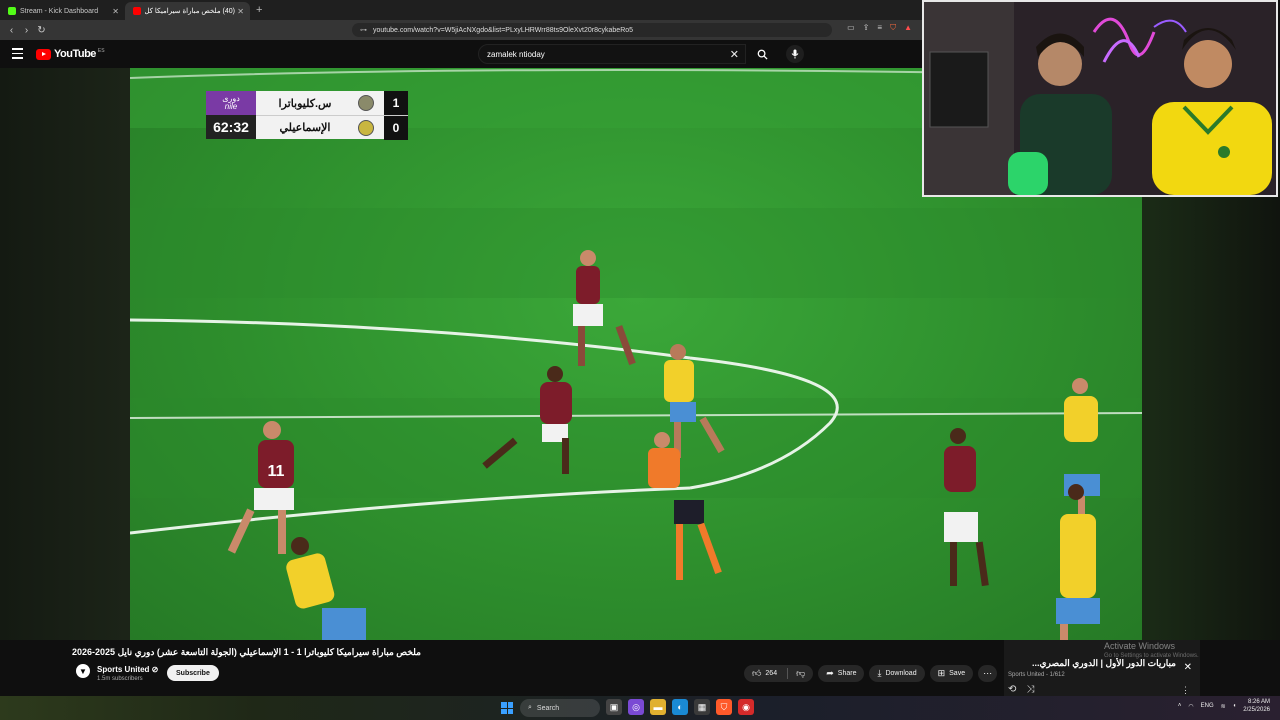 This screenshot has width=1280, height=720. Describe the element at coordinates (734, 54) in the screenshot. I see `clear-search-icon: ✕` at that location.